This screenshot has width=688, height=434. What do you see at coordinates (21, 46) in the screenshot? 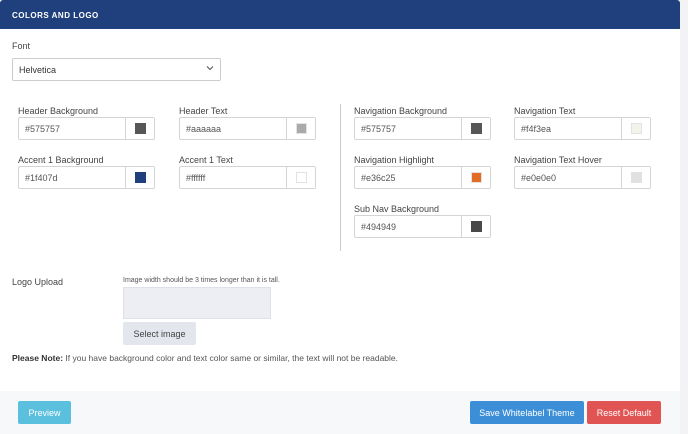
I see `font-label: Font` at bounding box center [21, 46].